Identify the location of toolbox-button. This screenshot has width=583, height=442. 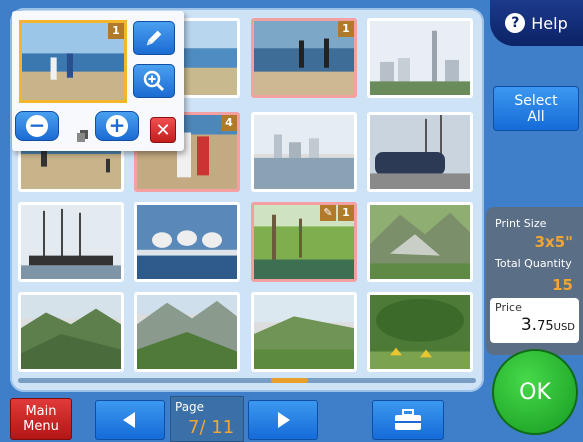
(408, 420).